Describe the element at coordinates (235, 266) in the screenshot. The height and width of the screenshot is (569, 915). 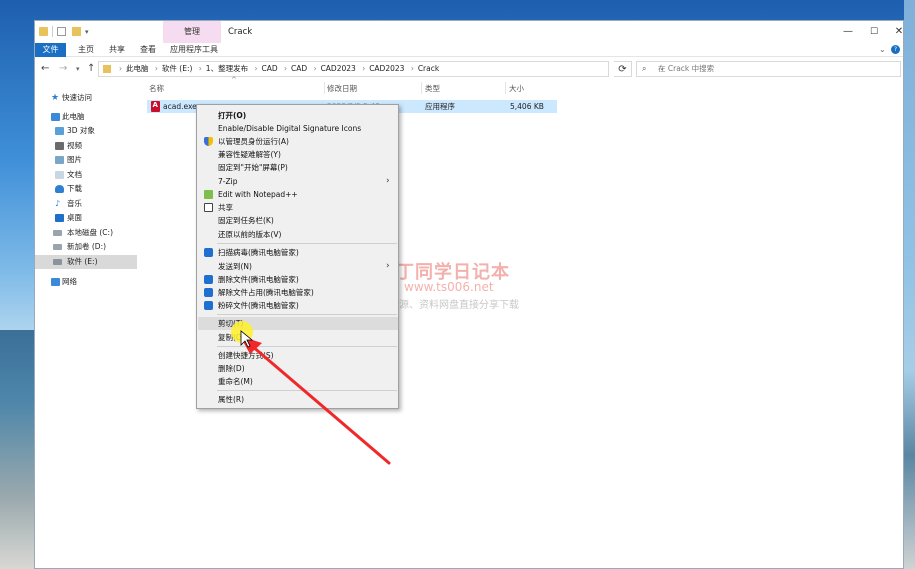
I see `menu-item-label: 发送到(N)` at that location.